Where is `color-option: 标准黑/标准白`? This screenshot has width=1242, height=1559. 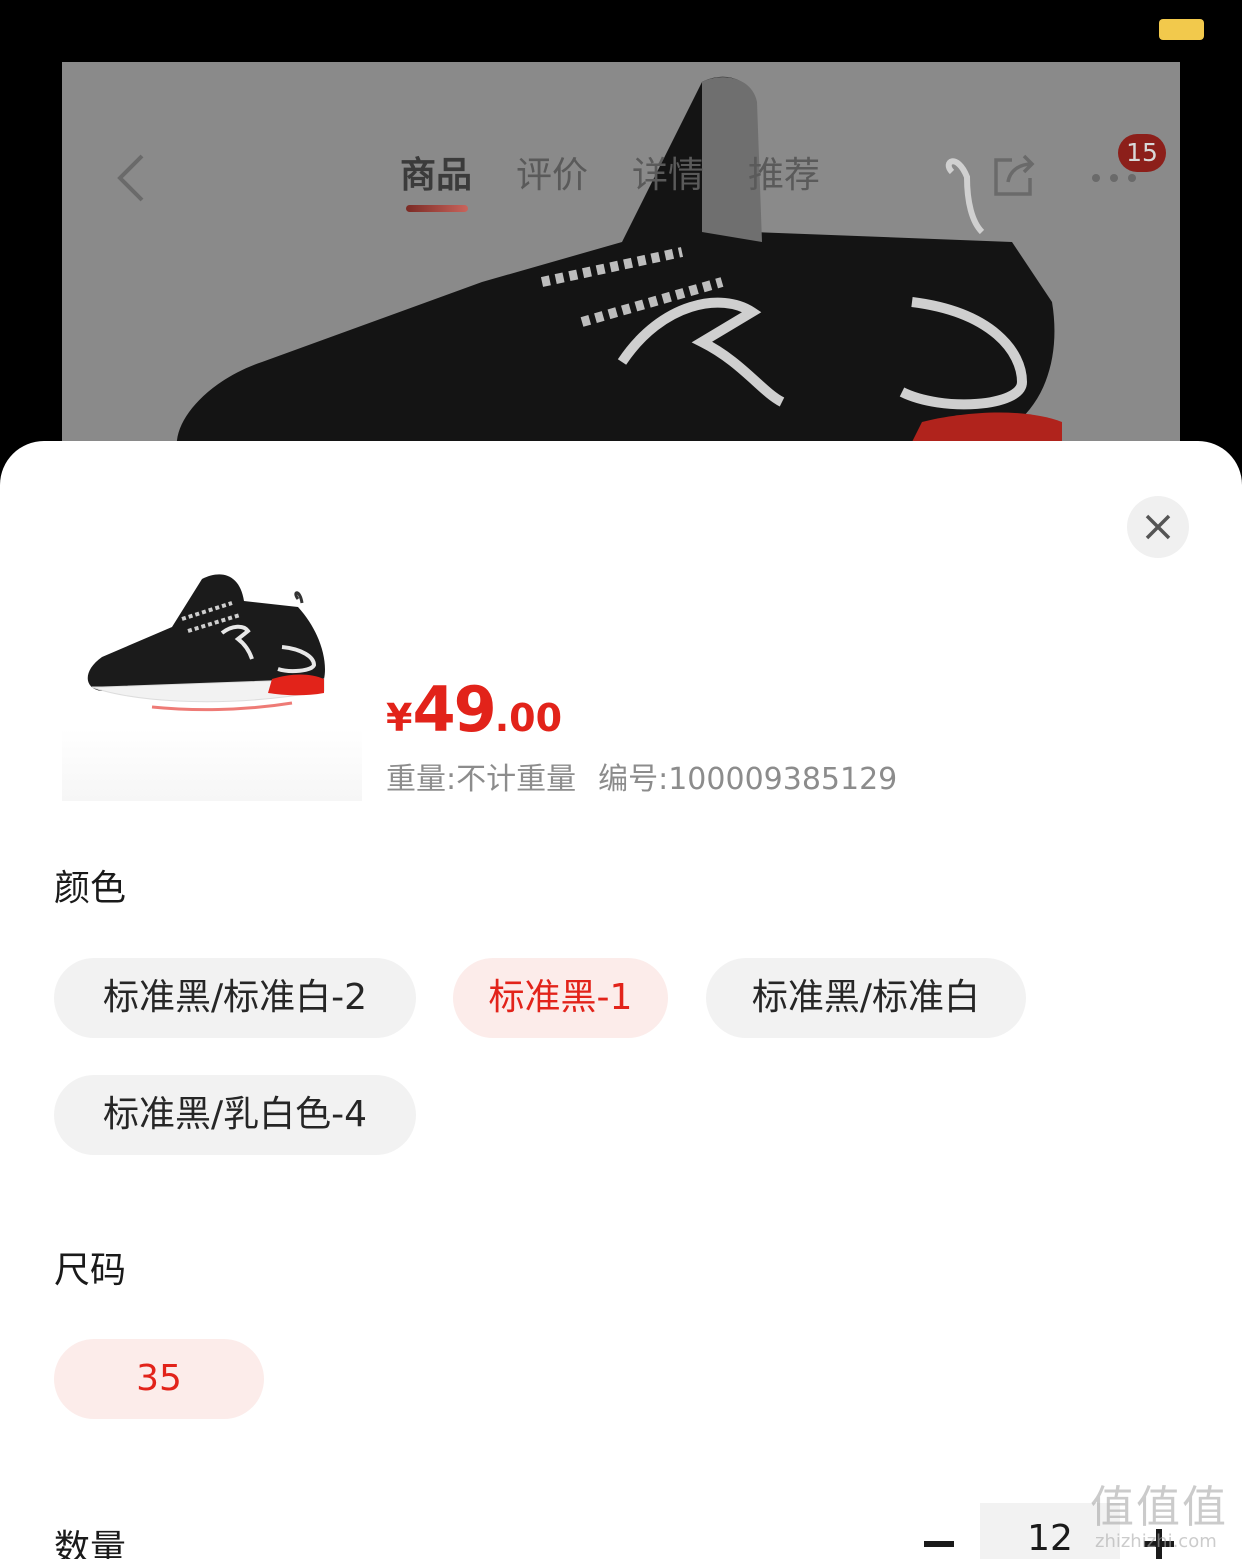
color-option: 标准黑/标准白 is located at coordinates (866, 998).